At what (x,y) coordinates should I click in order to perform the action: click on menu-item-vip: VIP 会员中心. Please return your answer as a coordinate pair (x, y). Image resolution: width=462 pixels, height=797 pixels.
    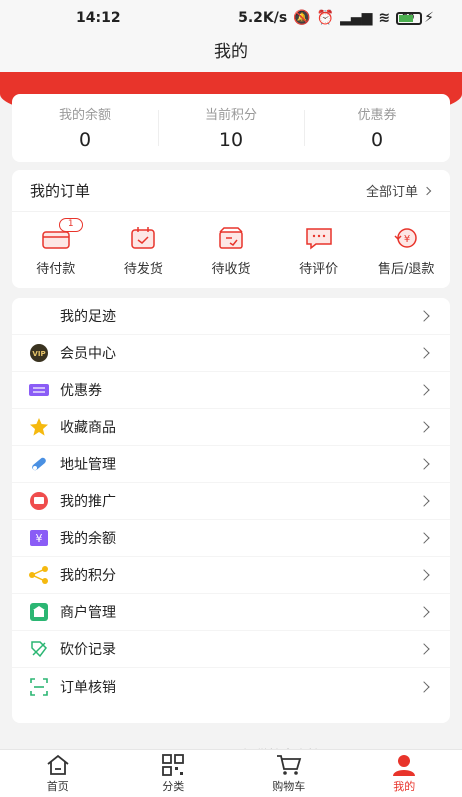
    Looking at the image, I should click on (231, 353).